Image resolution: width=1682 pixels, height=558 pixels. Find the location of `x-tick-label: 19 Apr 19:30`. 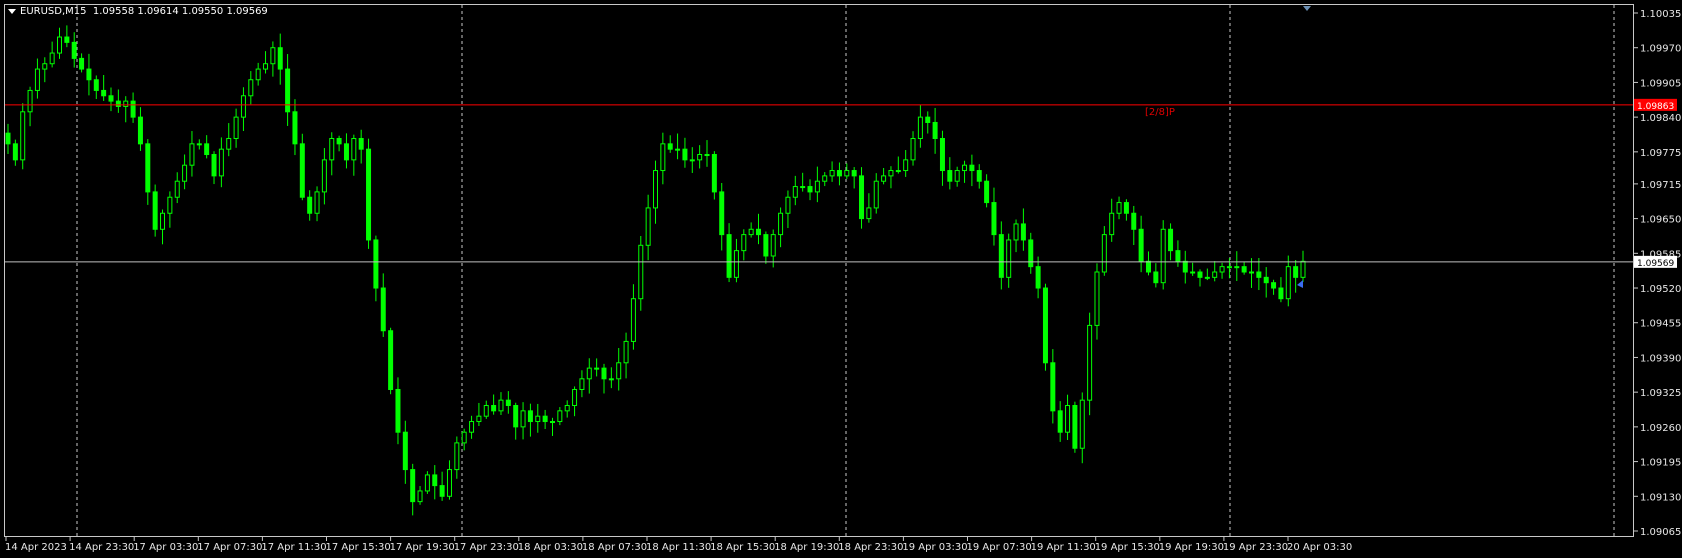

x-tick-label: 19 Apr 19:30 is located at coordinates (1191, 547).